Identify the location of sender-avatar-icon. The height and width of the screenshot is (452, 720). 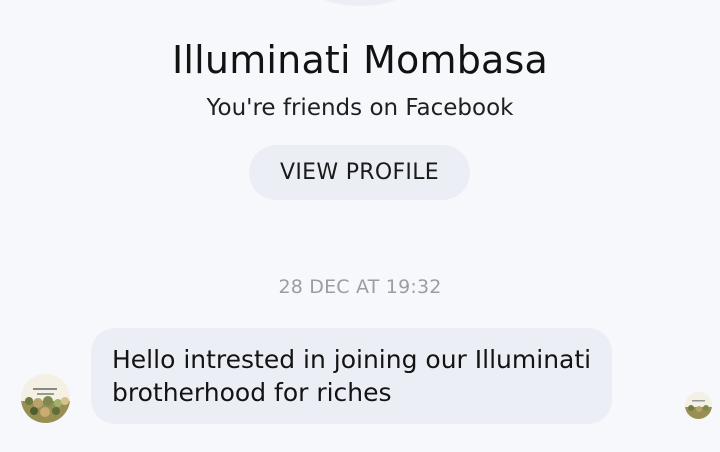
(45, 398).